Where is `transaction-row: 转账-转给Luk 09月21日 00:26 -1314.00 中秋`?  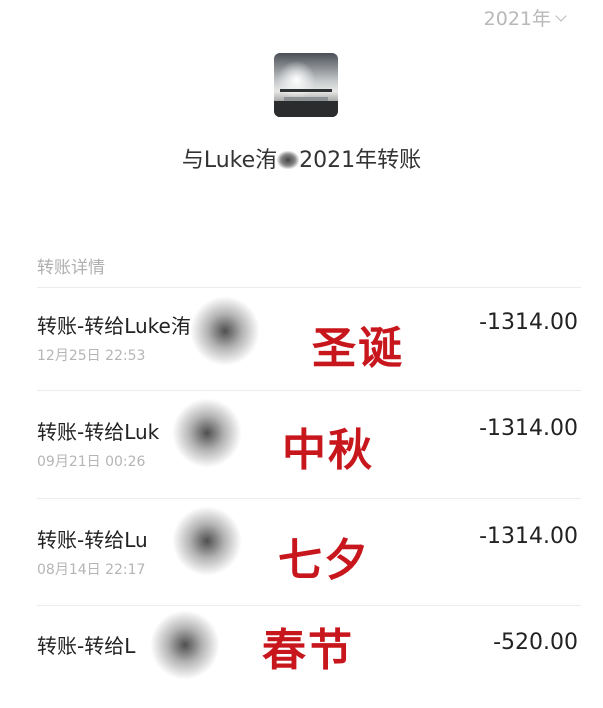
transaction-row: 转账-转给Luk 09月21日 00:26 -1314.00 中秋 is located at coordinates (301, 444).